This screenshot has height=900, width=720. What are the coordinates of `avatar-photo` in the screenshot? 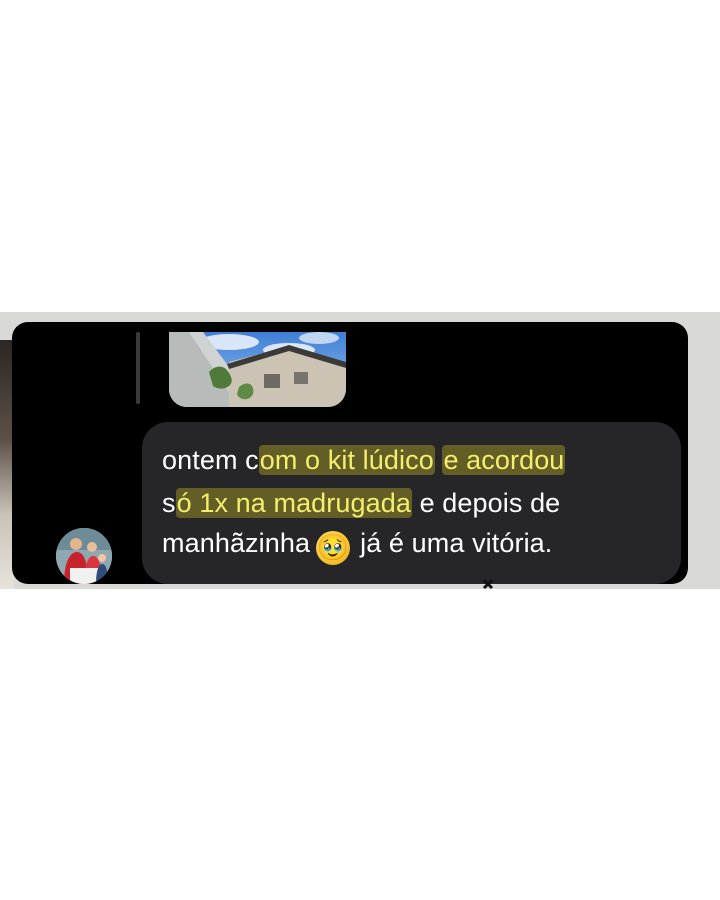 It's located at (84, 556).